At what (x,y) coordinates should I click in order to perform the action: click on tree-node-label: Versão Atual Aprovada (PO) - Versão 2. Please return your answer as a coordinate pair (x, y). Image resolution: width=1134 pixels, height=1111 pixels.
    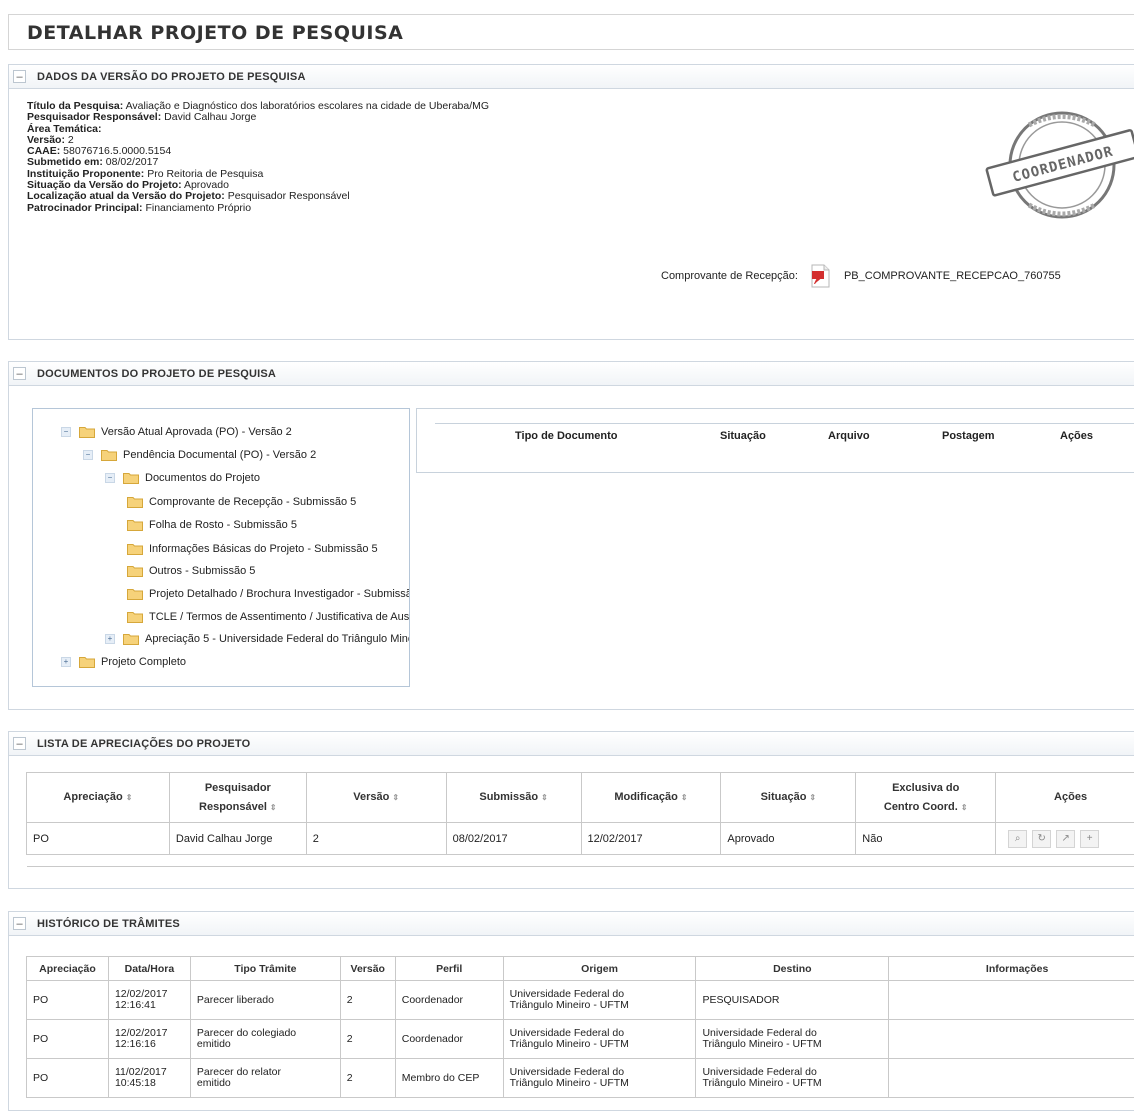
    Looking at the image, I should click on (196, 432).